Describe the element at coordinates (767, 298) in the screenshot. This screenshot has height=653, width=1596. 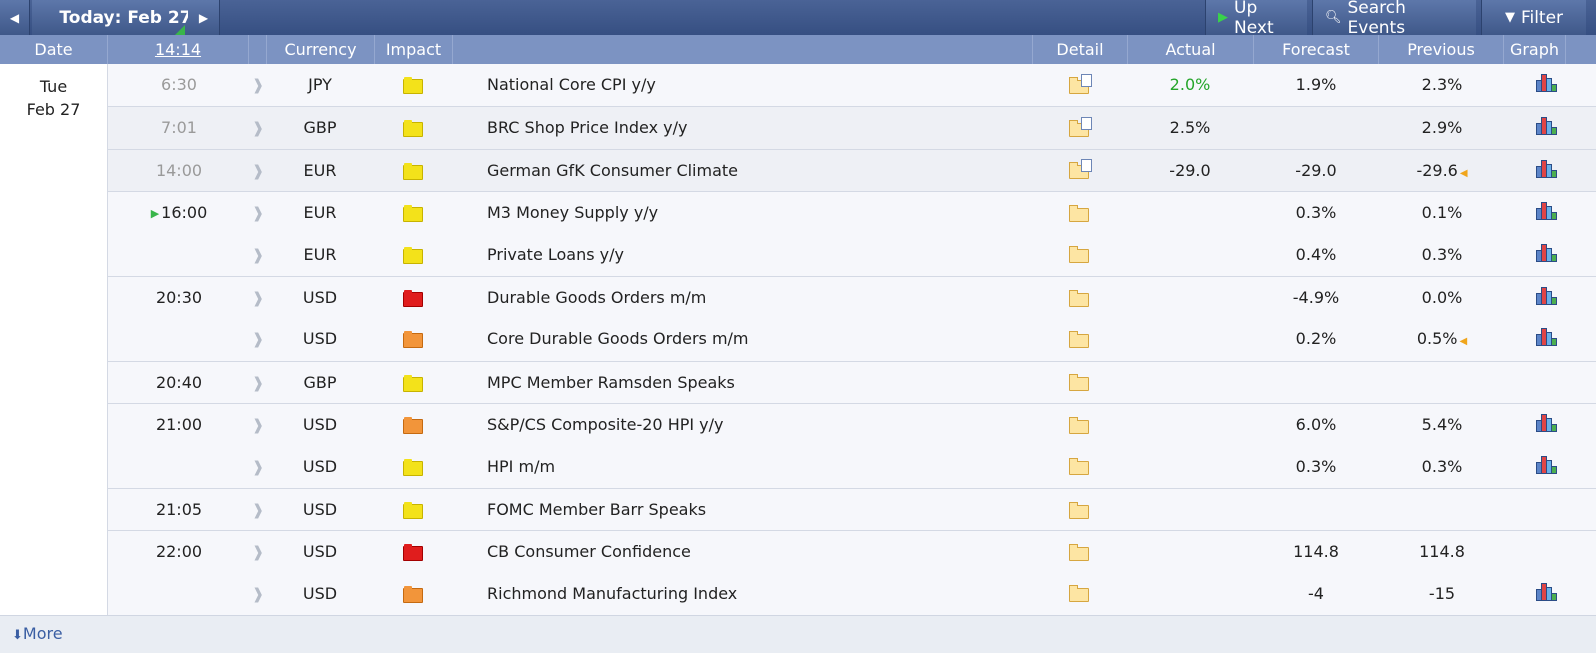
I see `event-title: Durable Goods Orders m/m` at that location.